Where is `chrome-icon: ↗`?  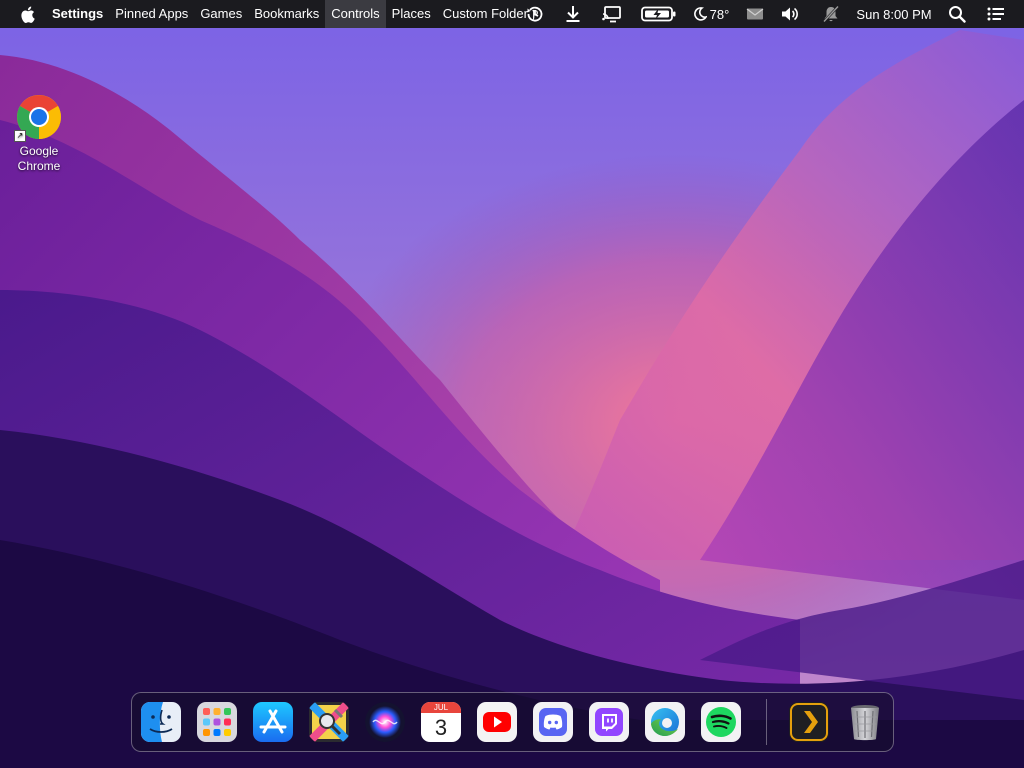
chrome-icon: ↗ is located at coordinates (38, 118).